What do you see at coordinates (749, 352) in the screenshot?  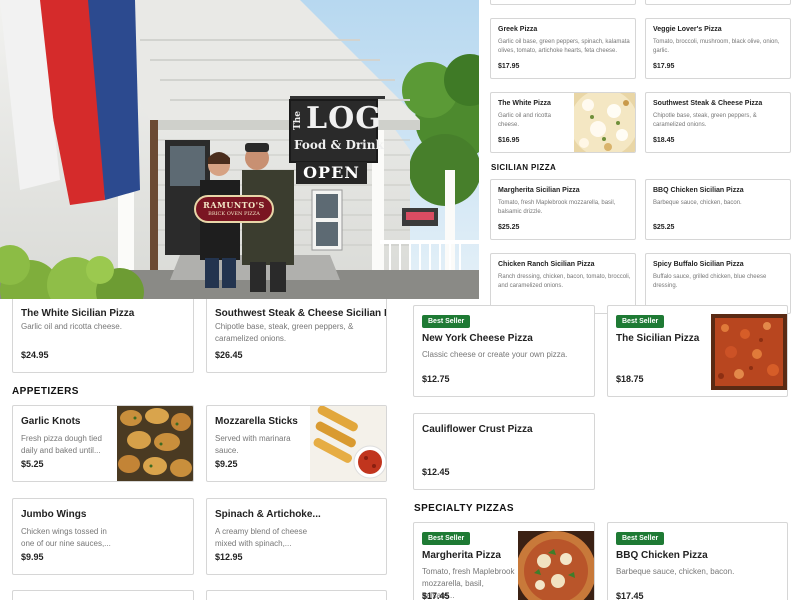 I see `sicilian-pizza-photo` at bounding box center [749, 352].